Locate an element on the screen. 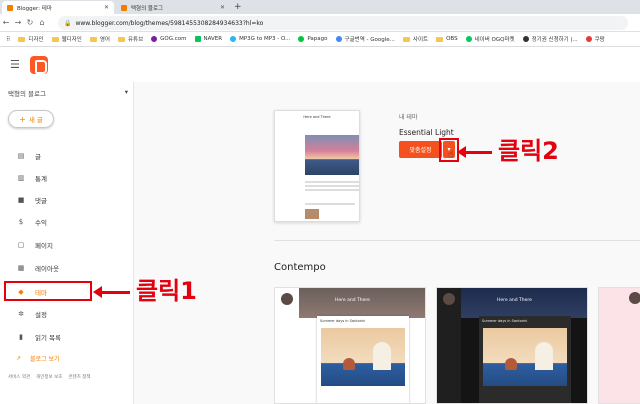 The height and width of the screenshot is (404, 640). tab-blog: 택형의 블로그 ✕ is located at coordinates (173, 7).